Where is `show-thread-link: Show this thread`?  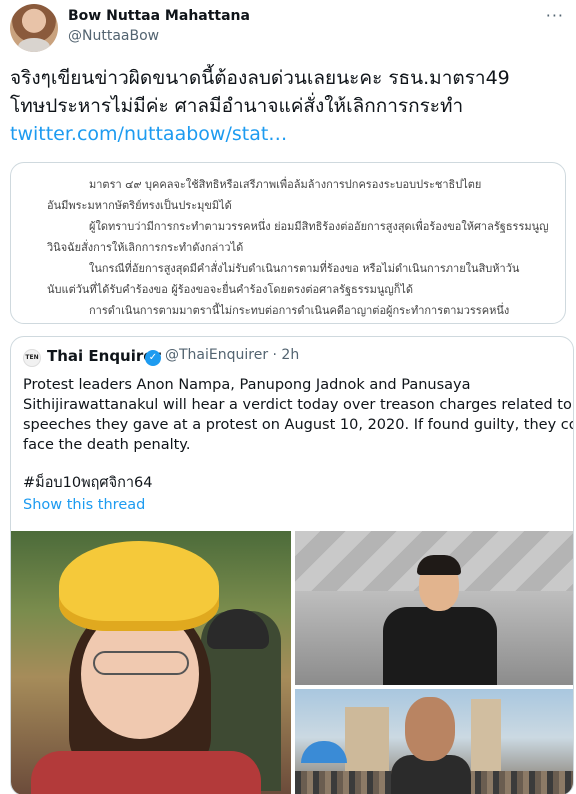
show-thread-link: Show this thread is located at coordinates (84, 505).